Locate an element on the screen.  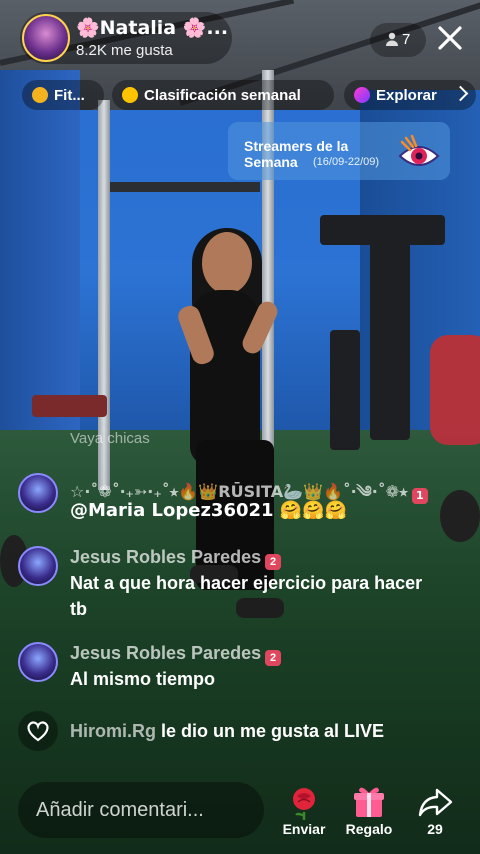
chip-explore: Explorar is located at coordinates (410, 95).